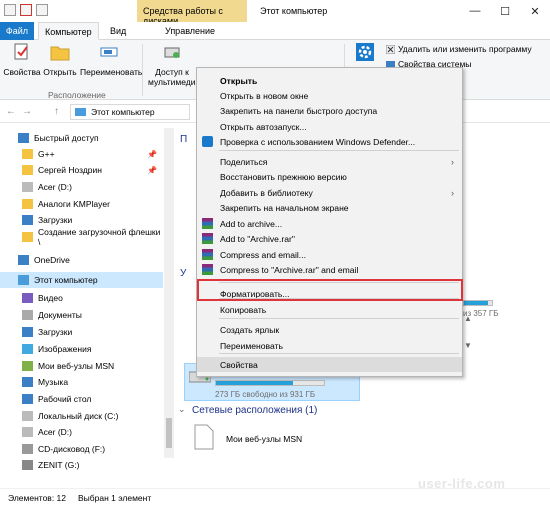 The width and height of the screenshot is (550, 506). Describe the element at coordinates (27, 220) in the screenshot. I see `downloads-icon` at that location.